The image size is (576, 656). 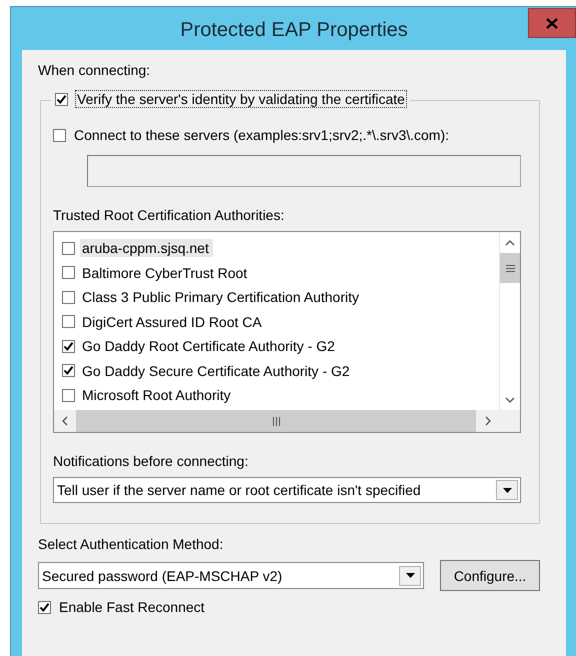 I want to click on scroll-left-icon, so click(x=65, y=421).